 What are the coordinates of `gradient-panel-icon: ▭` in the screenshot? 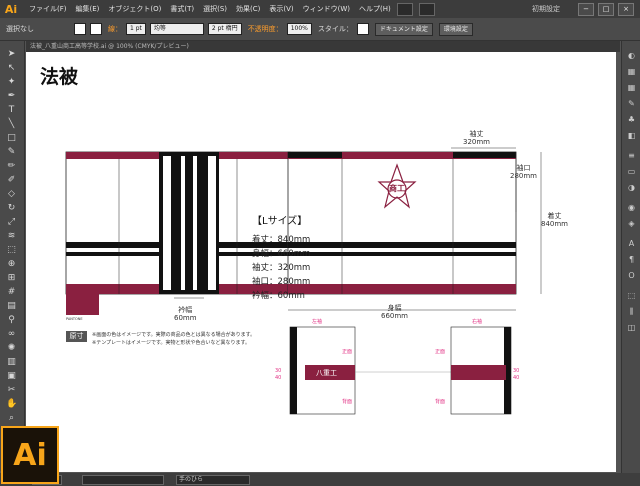 It's located at (631, 172).